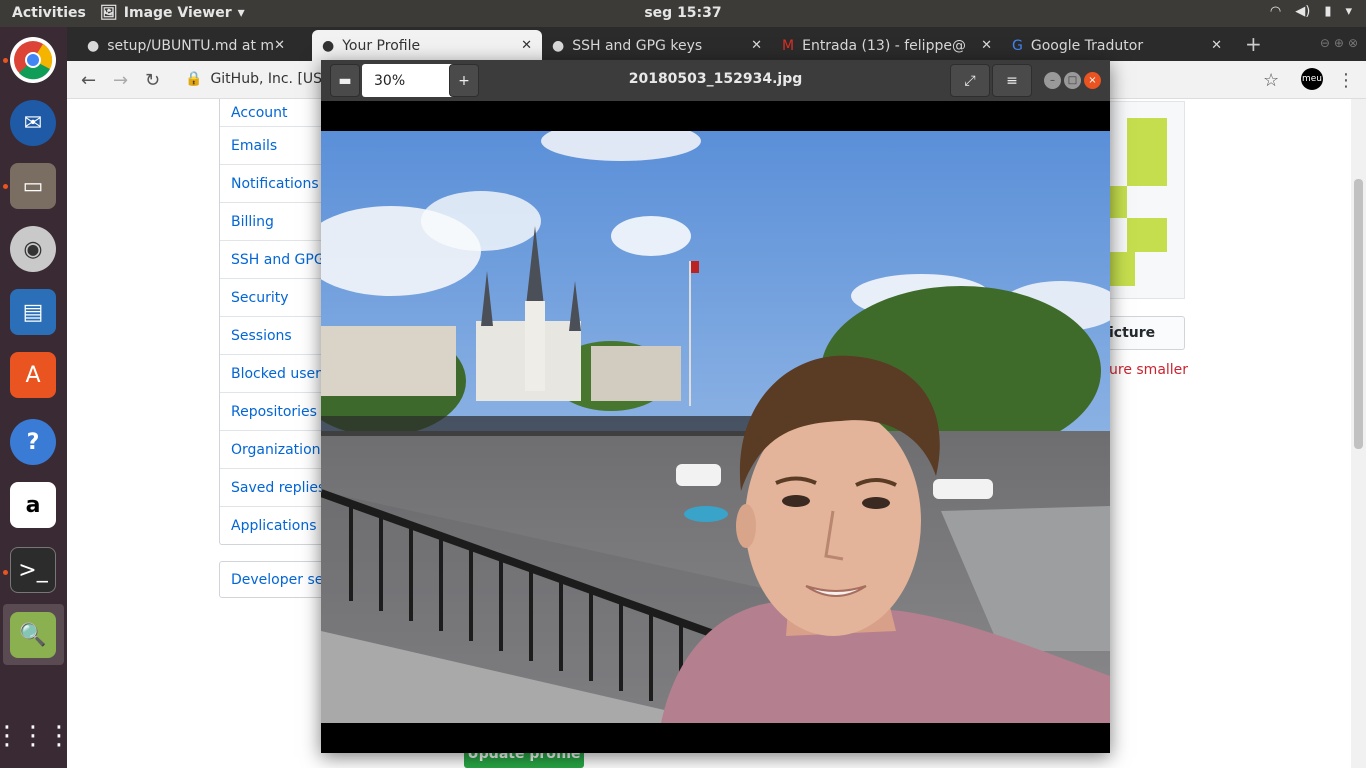  I want to click on dock: ✉ ▭ ◉ ▤ A ? a >_ 🔍 ⋮⋮⋮, so click(36, 397).